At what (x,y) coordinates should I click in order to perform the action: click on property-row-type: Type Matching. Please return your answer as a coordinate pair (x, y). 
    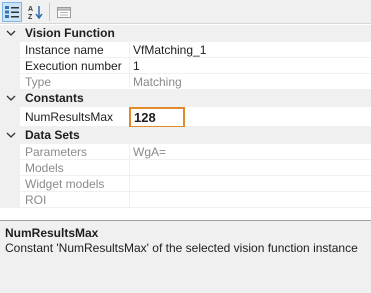
    Looking at the image, I should click on (185, 82).